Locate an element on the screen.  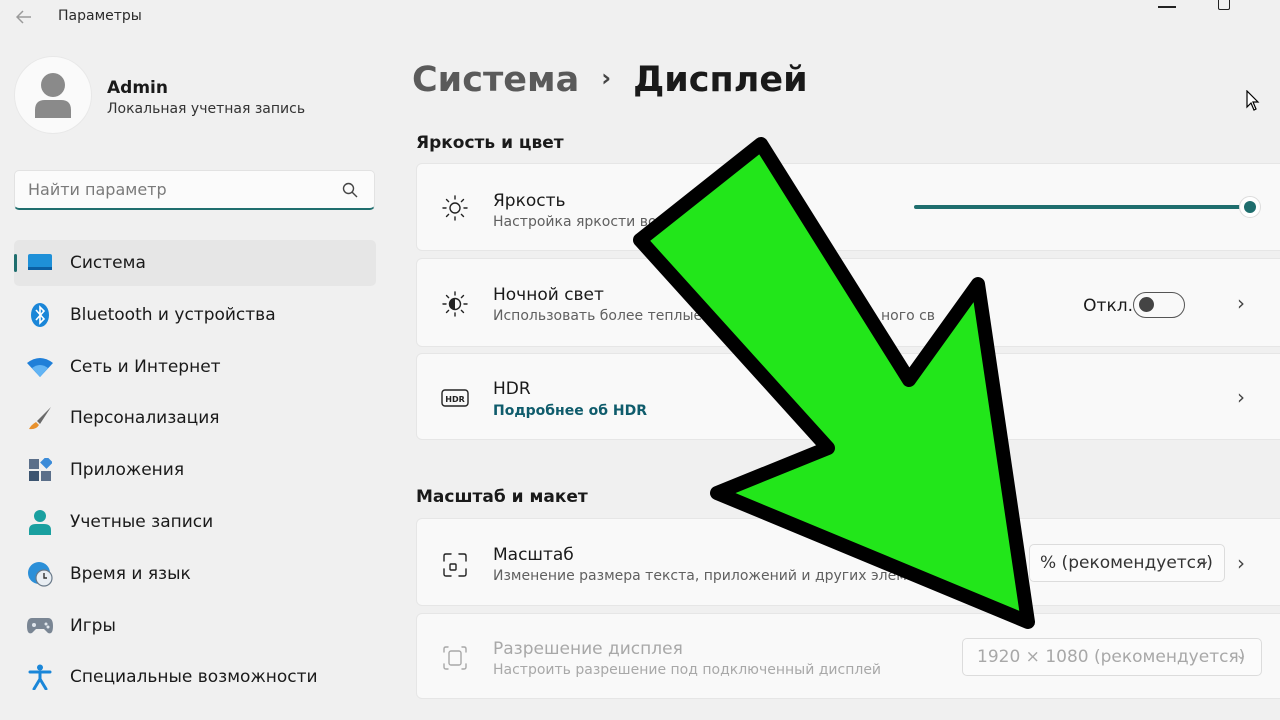
resolution-dropdown: 1920 × 1080 (рекомендуется) ⌄ is located at coordinates (1112, 657).